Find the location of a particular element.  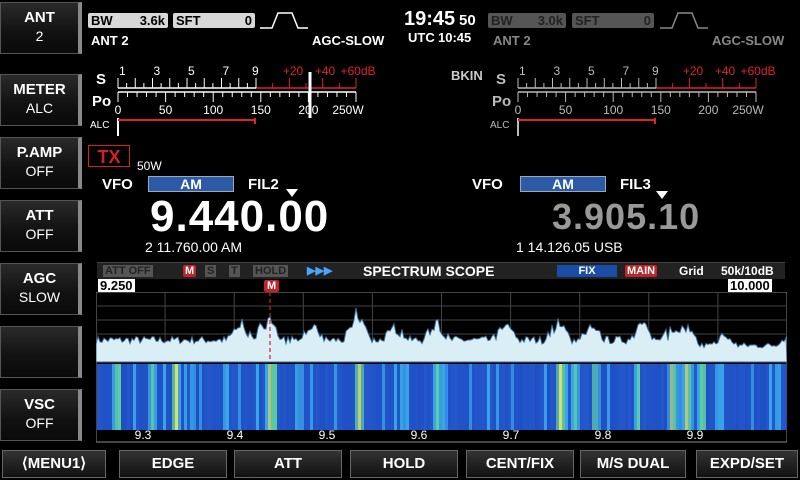

sub-vfo-label: VFO is located at coordinates (487, 184).